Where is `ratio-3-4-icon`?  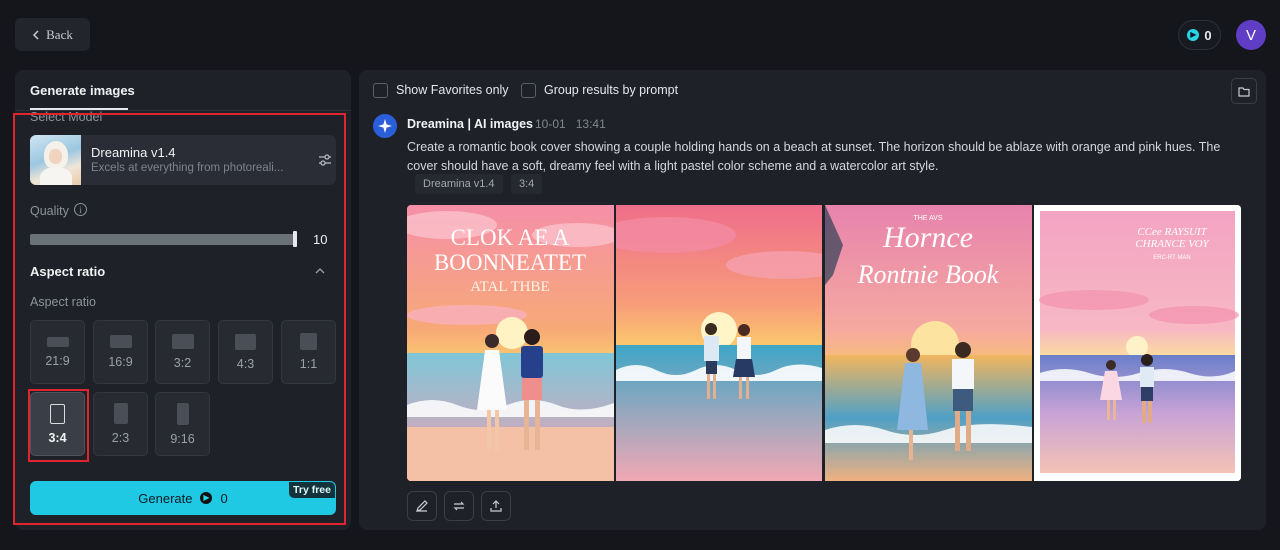
ratio-3-4-icon is located at coordinates (57, 413).